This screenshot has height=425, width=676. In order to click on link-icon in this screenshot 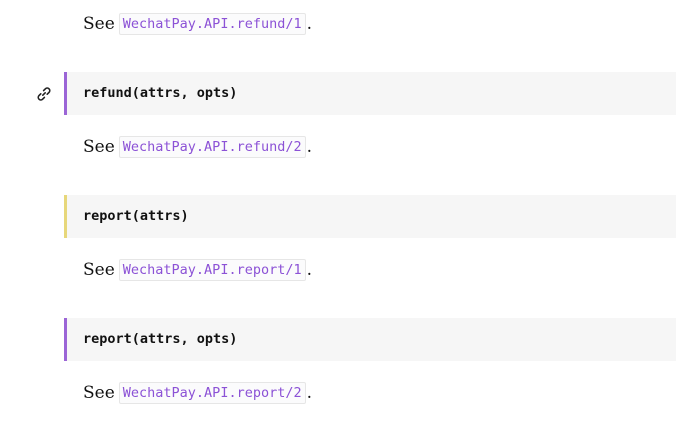, I will do `click(44, 94)`.